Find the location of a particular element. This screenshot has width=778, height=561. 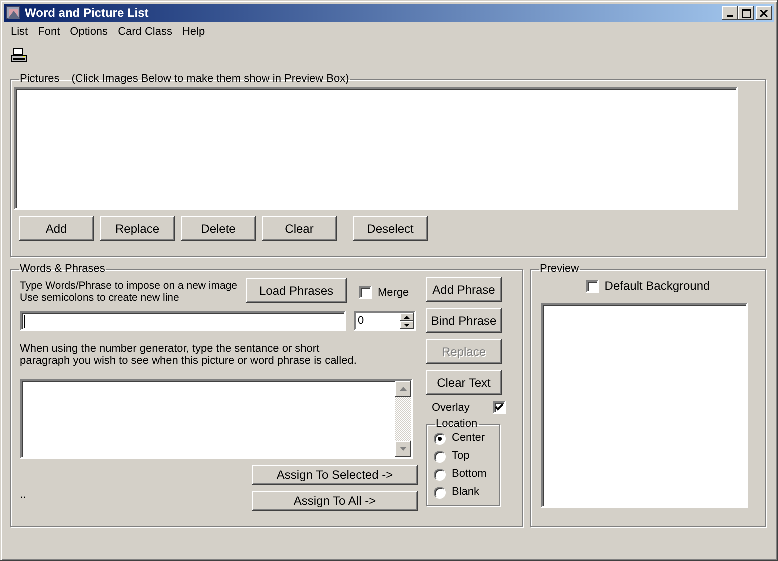

spin-up-button is located at coordinates (407, 317).